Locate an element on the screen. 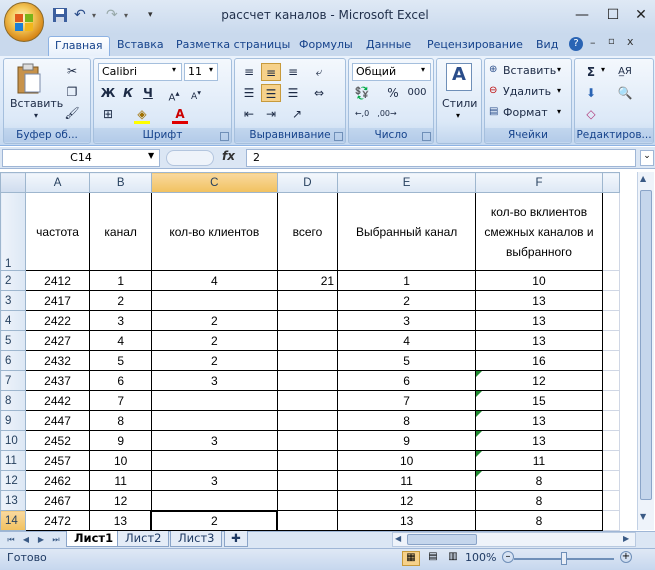 Image resolution: width=655 pixels, height=570 pixels. table-cell: 12 is located at coordinates (539, 380).